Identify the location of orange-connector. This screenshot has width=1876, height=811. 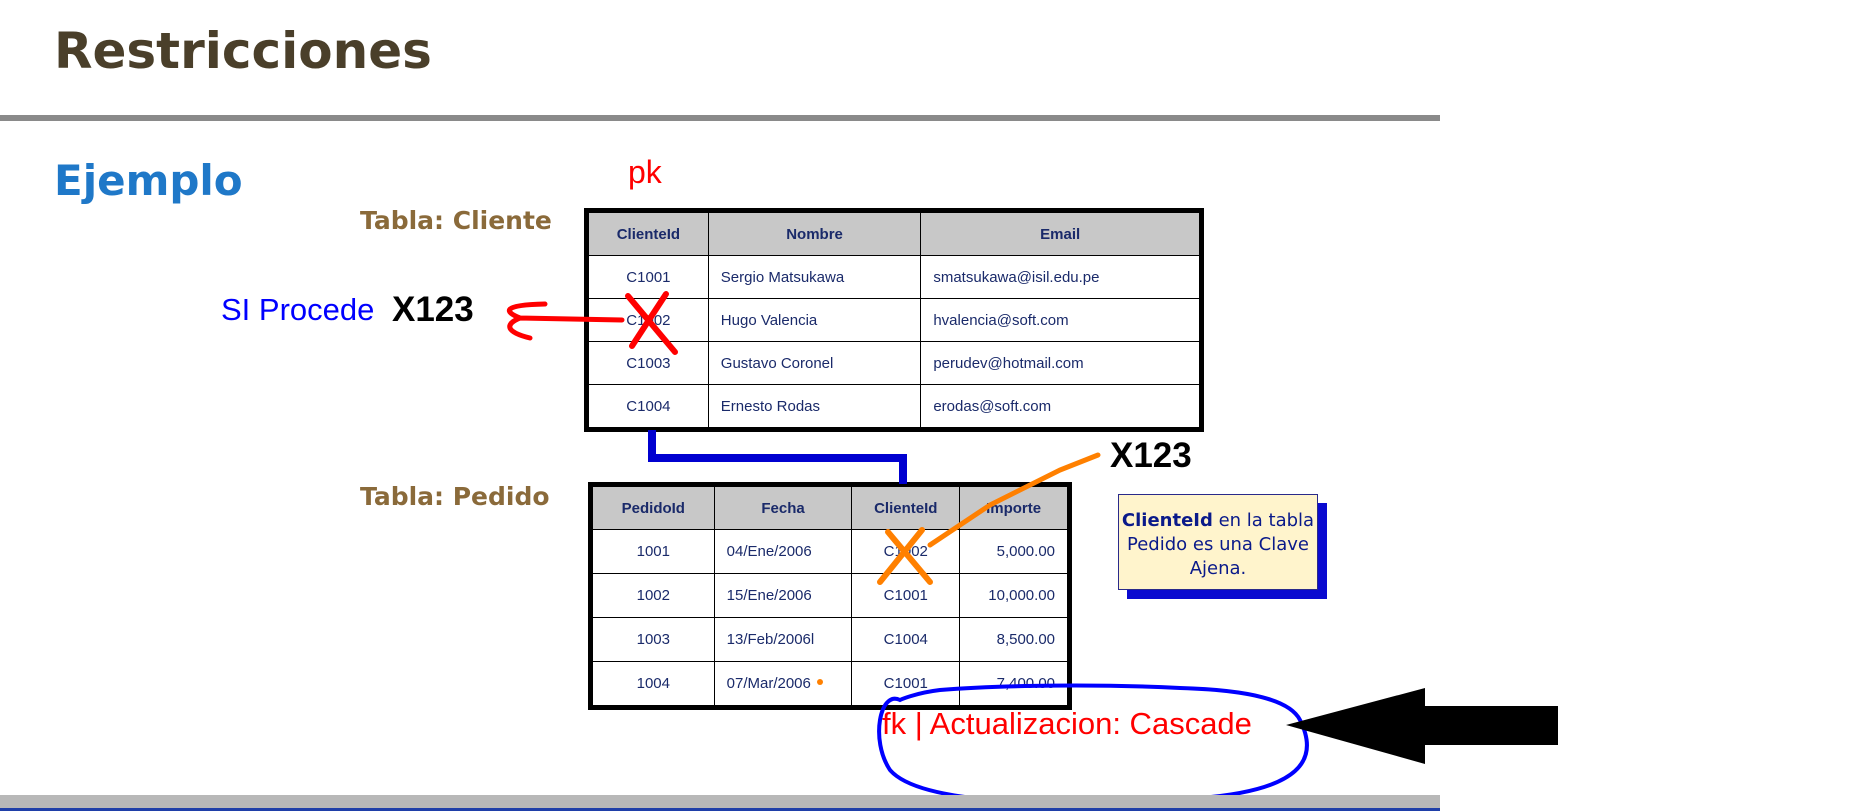
(1014, 500).